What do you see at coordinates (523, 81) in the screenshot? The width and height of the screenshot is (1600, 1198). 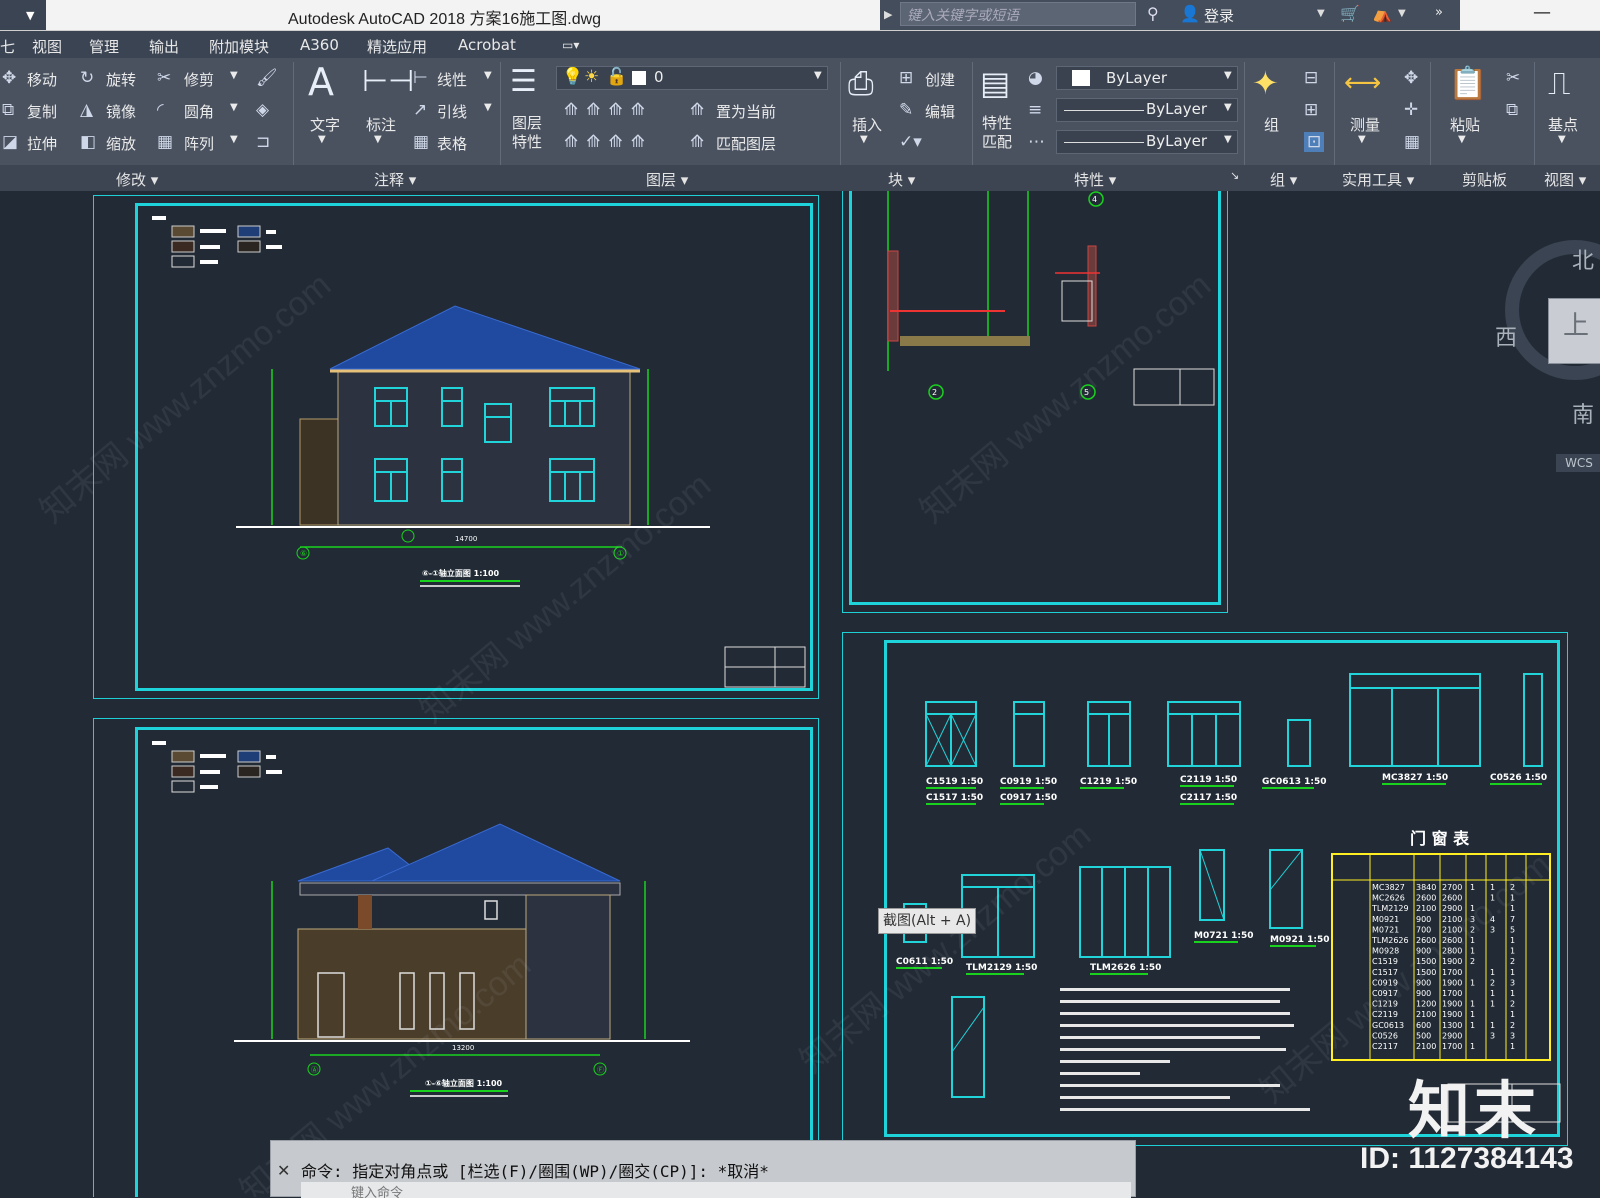 I see `layer-properties-icon: ☰` at bounding box center [523, 81].